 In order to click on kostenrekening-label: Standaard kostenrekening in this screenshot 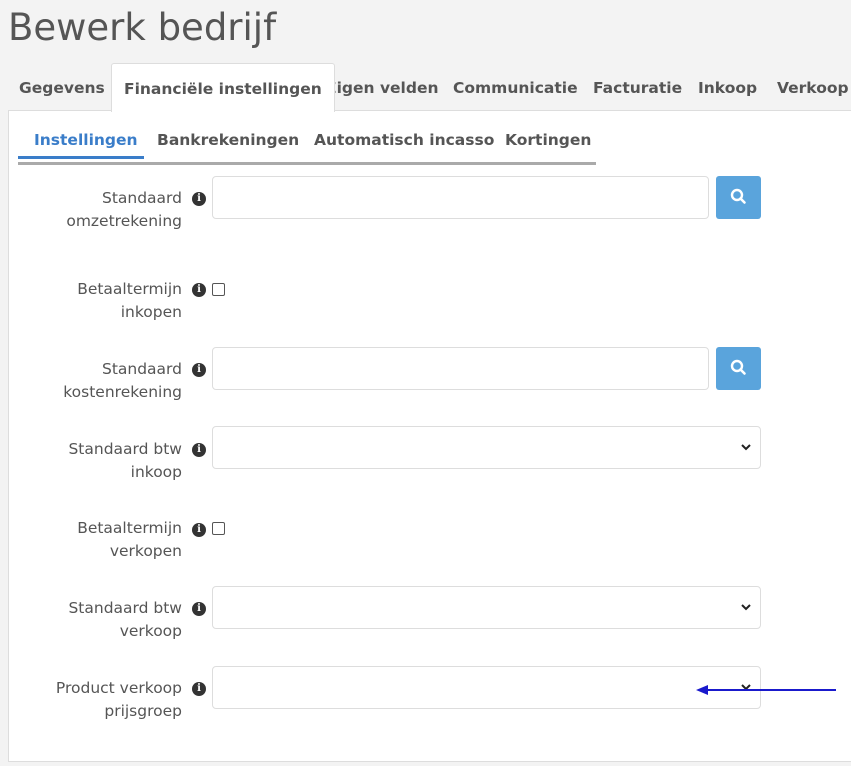, I will do `click(122, 380)`.